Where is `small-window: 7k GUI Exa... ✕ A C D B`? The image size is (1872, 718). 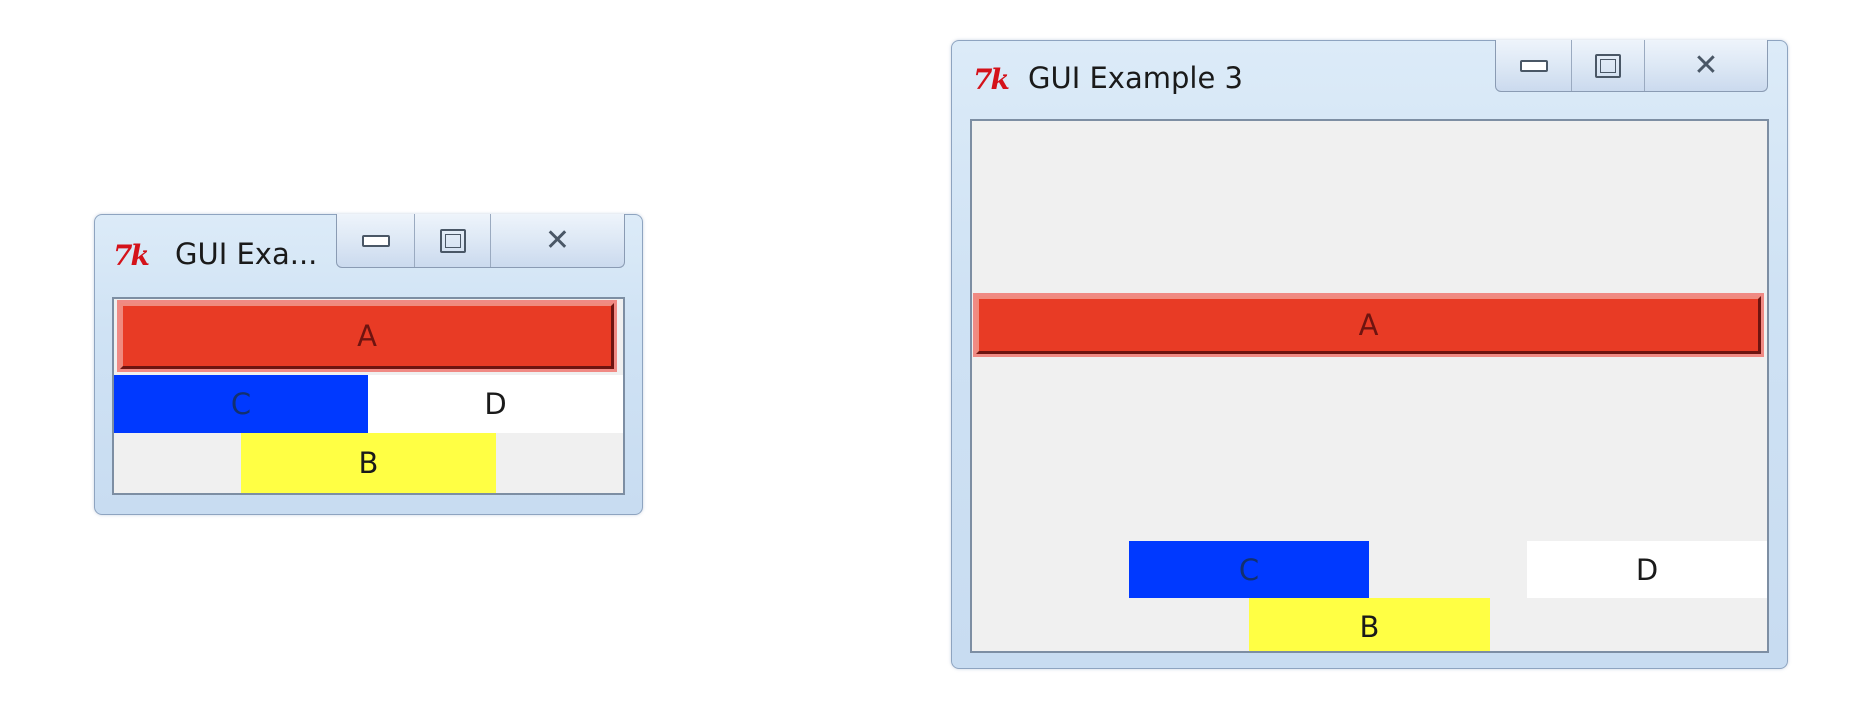
small-window: 7k GUI Exa... ✕ A C D B is located at coordinates (368, 364).